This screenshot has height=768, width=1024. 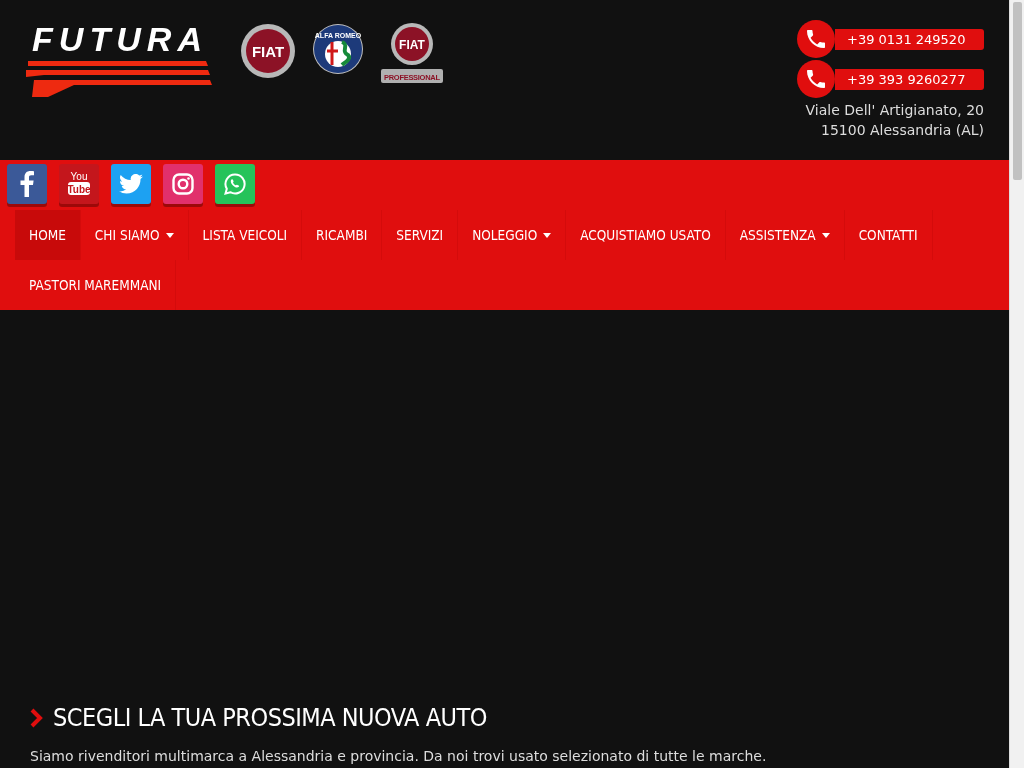 I want to click on facebook-button, so click(x=27, y=184).